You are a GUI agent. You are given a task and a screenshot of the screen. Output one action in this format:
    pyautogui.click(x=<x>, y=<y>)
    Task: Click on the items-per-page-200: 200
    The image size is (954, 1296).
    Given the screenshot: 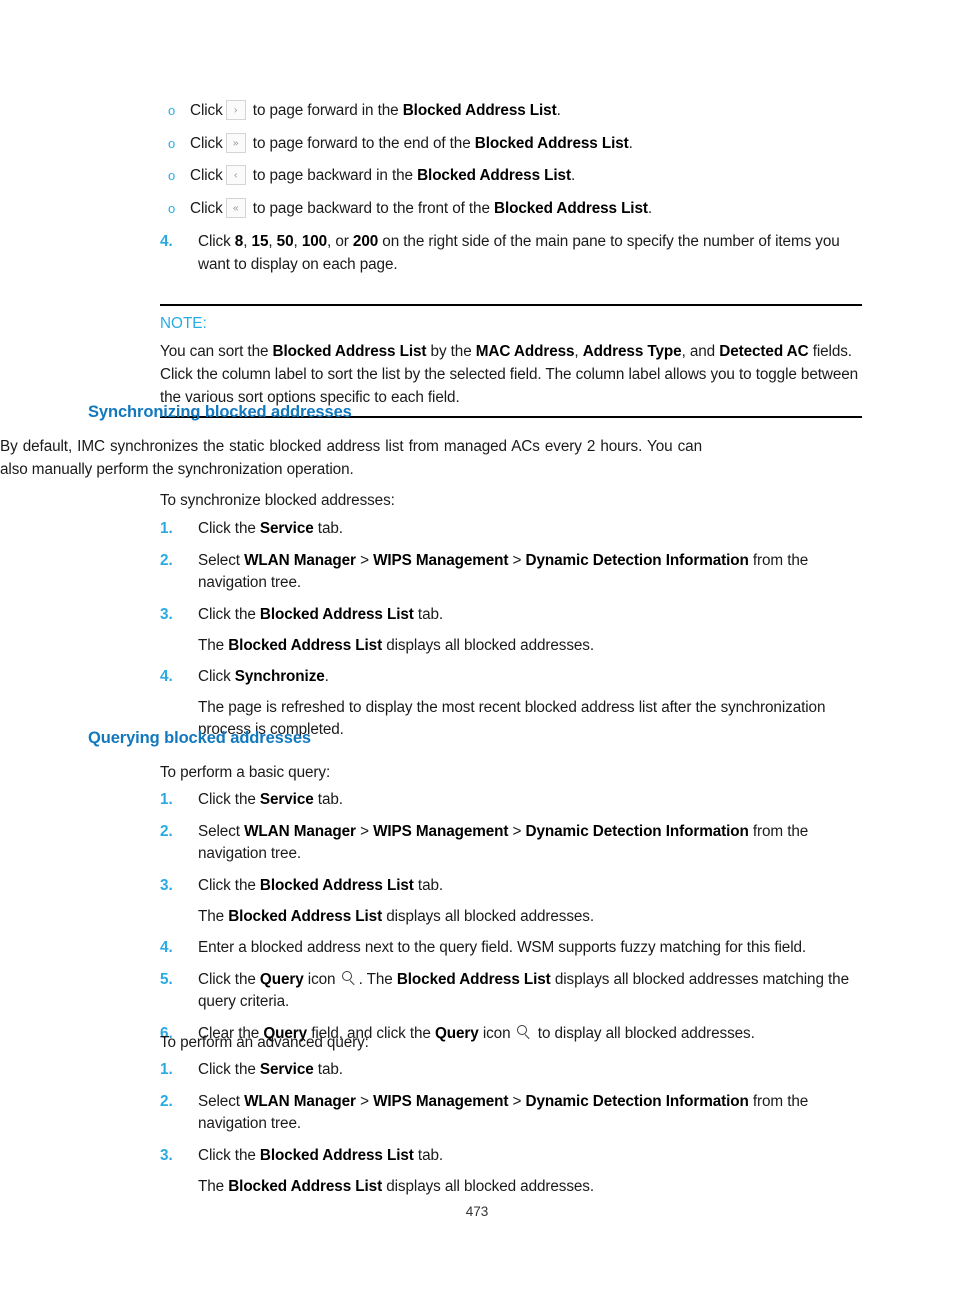 What is the action you would take?
    pyautogui.click(x=365, y=241)
    